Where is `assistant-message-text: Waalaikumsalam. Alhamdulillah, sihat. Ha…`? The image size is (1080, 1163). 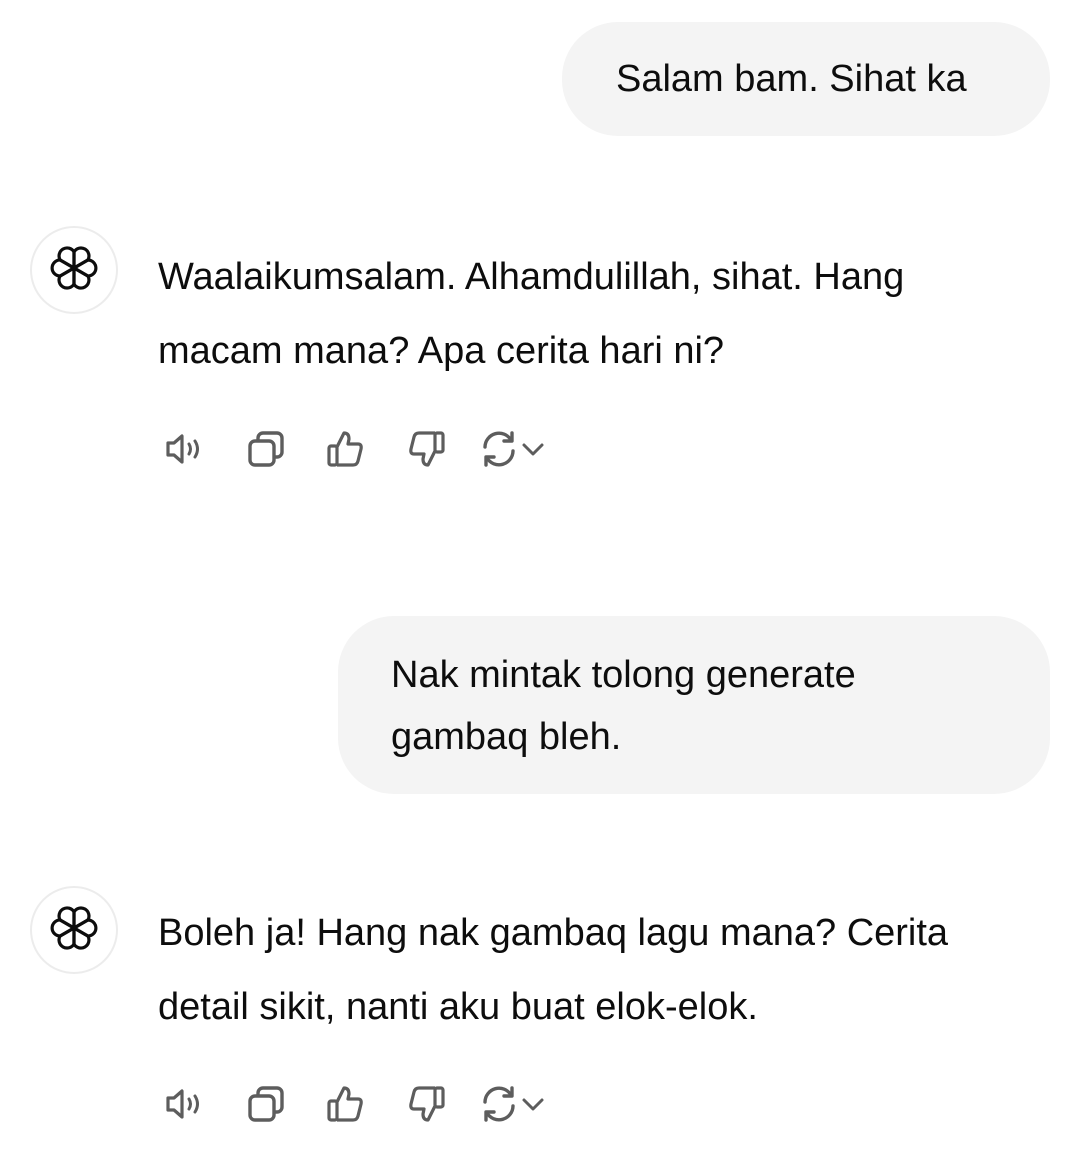 assistant-message-text: Waalaikumsalam. Alhamdulillah, sihat. Ha… is located at coordinates (531, 314).